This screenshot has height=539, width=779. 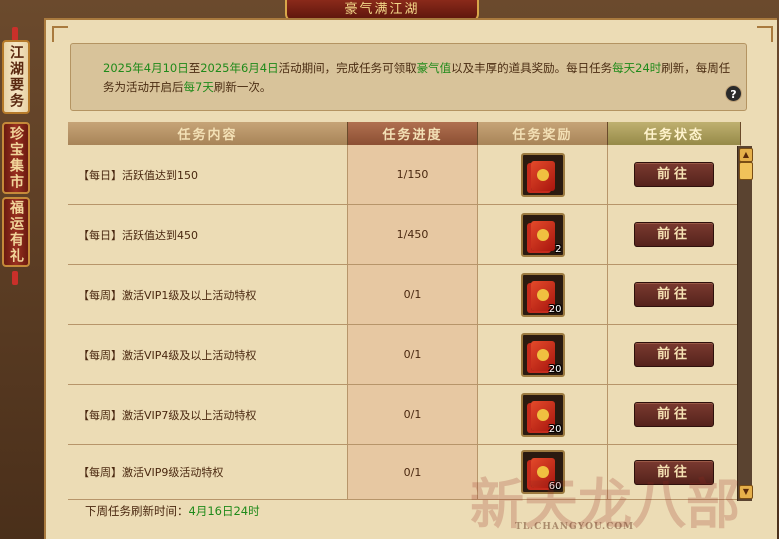 I want to click on red-envelope-icon: 2, so click(x=542, y=234).